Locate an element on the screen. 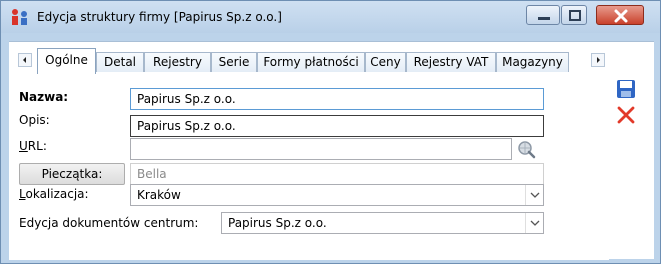 The image size is (661, 264). url-label: URL: is located at coordinates (33, 146).